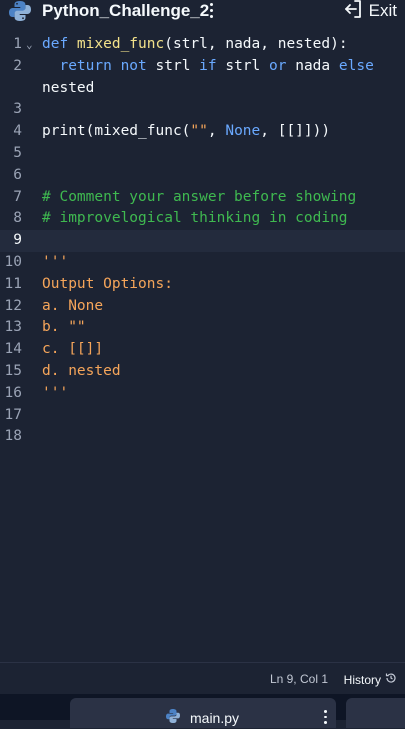 This screenshot has height=729, width=405. I want to click on code-text: c. [[]], so click(72, 350).